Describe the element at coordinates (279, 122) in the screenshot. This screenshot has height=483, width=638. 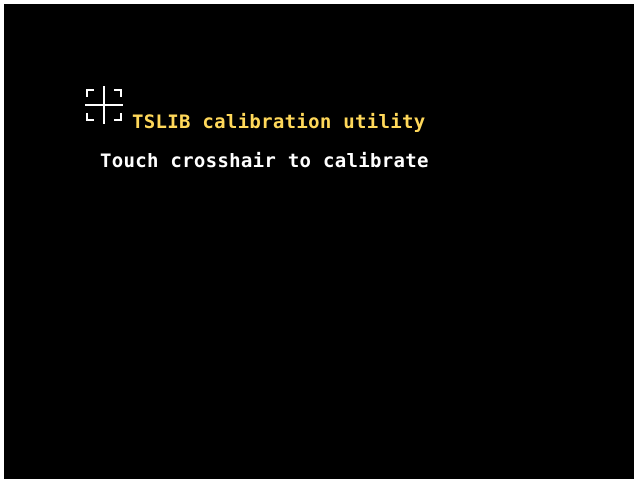
I see `utility-title: TSLIB calibration utility` at that location.